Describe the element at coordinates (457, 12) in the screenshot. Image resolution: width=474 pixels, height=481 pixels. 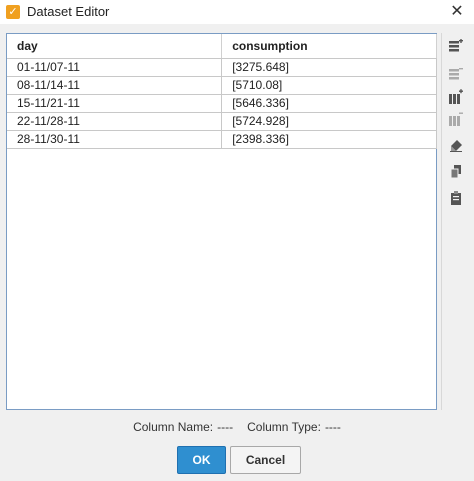
I see `close-button: ✕` at that location.